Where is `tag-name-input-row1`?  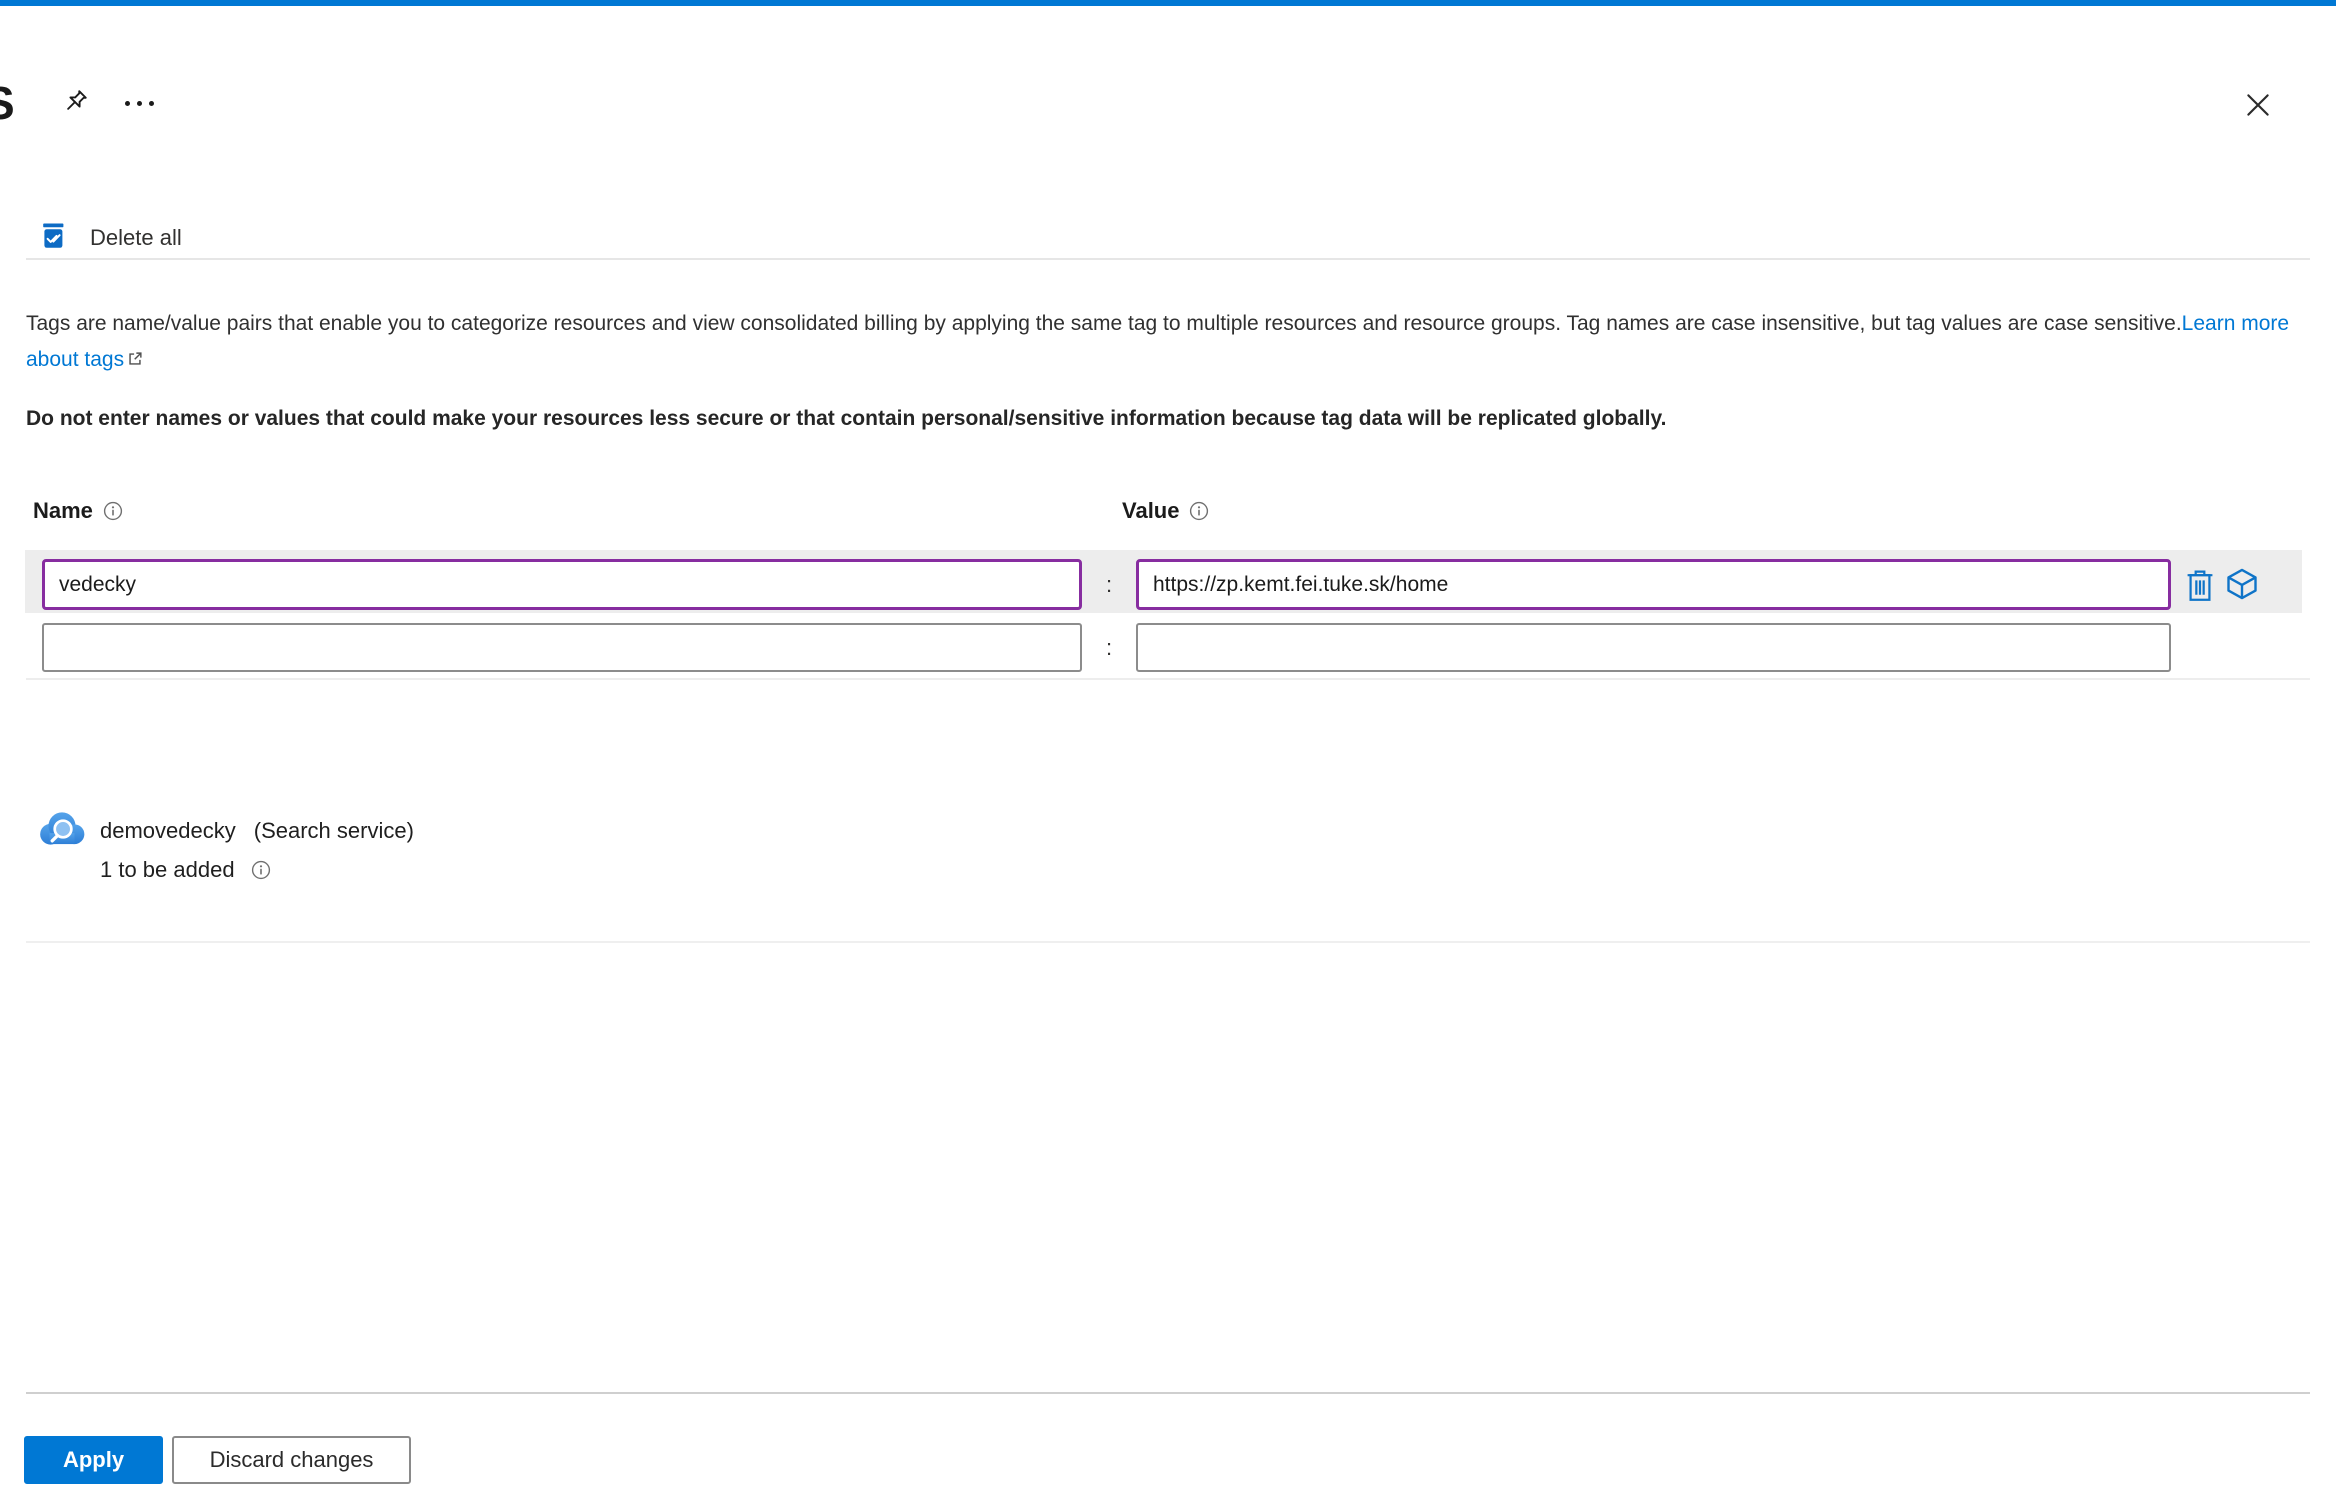
tag-name-input-row1 is located at coordinates (562, 584).